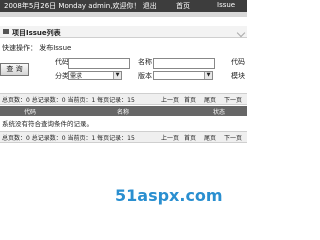  Describe the element at coordinates (238, 76) in the screenshot. I see `module-label: 模块` at that location.